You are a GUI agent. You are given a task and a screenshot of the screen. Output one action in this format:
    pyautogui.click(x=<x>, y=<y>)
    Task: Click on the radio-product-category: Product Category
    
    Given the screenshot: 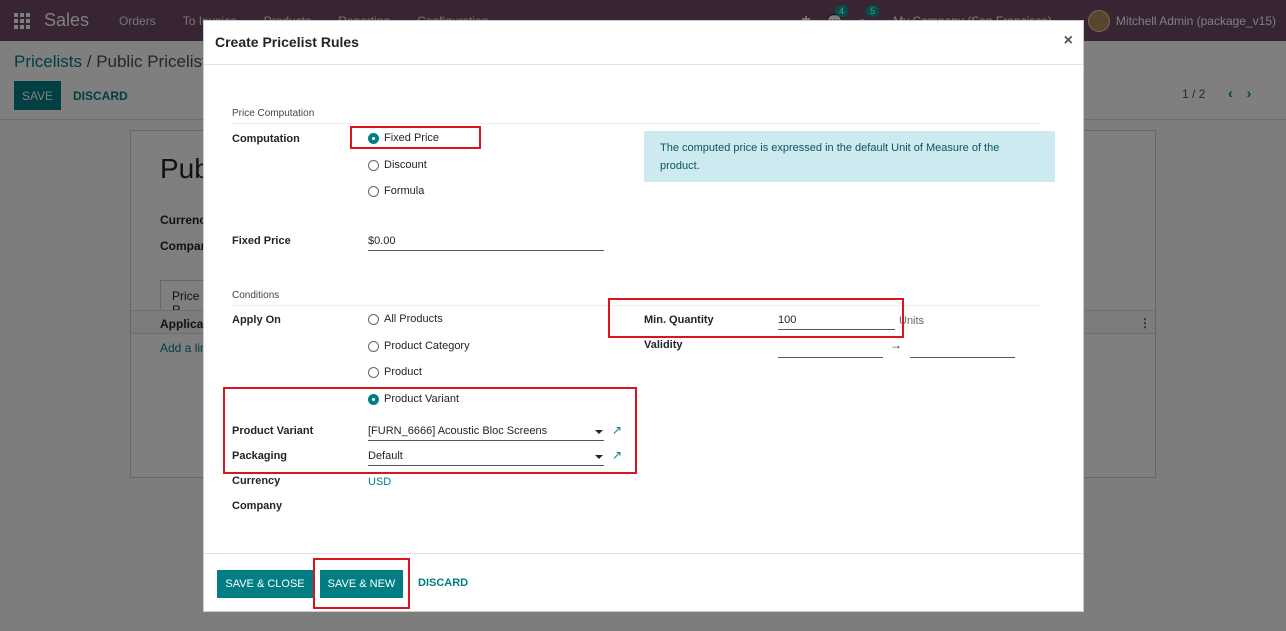 What is the action you would take?
    pyautogui.click(x=419, y=346)
    